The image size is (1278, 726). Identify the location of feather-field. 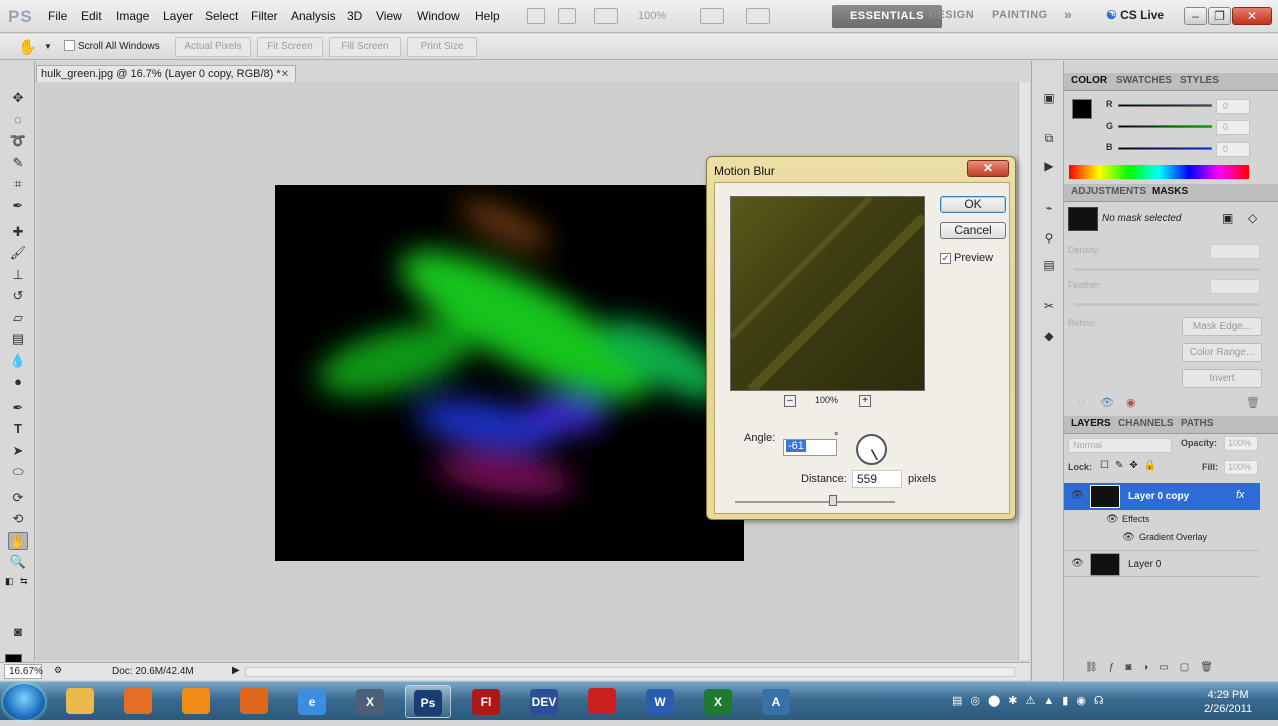
(1235, 286).